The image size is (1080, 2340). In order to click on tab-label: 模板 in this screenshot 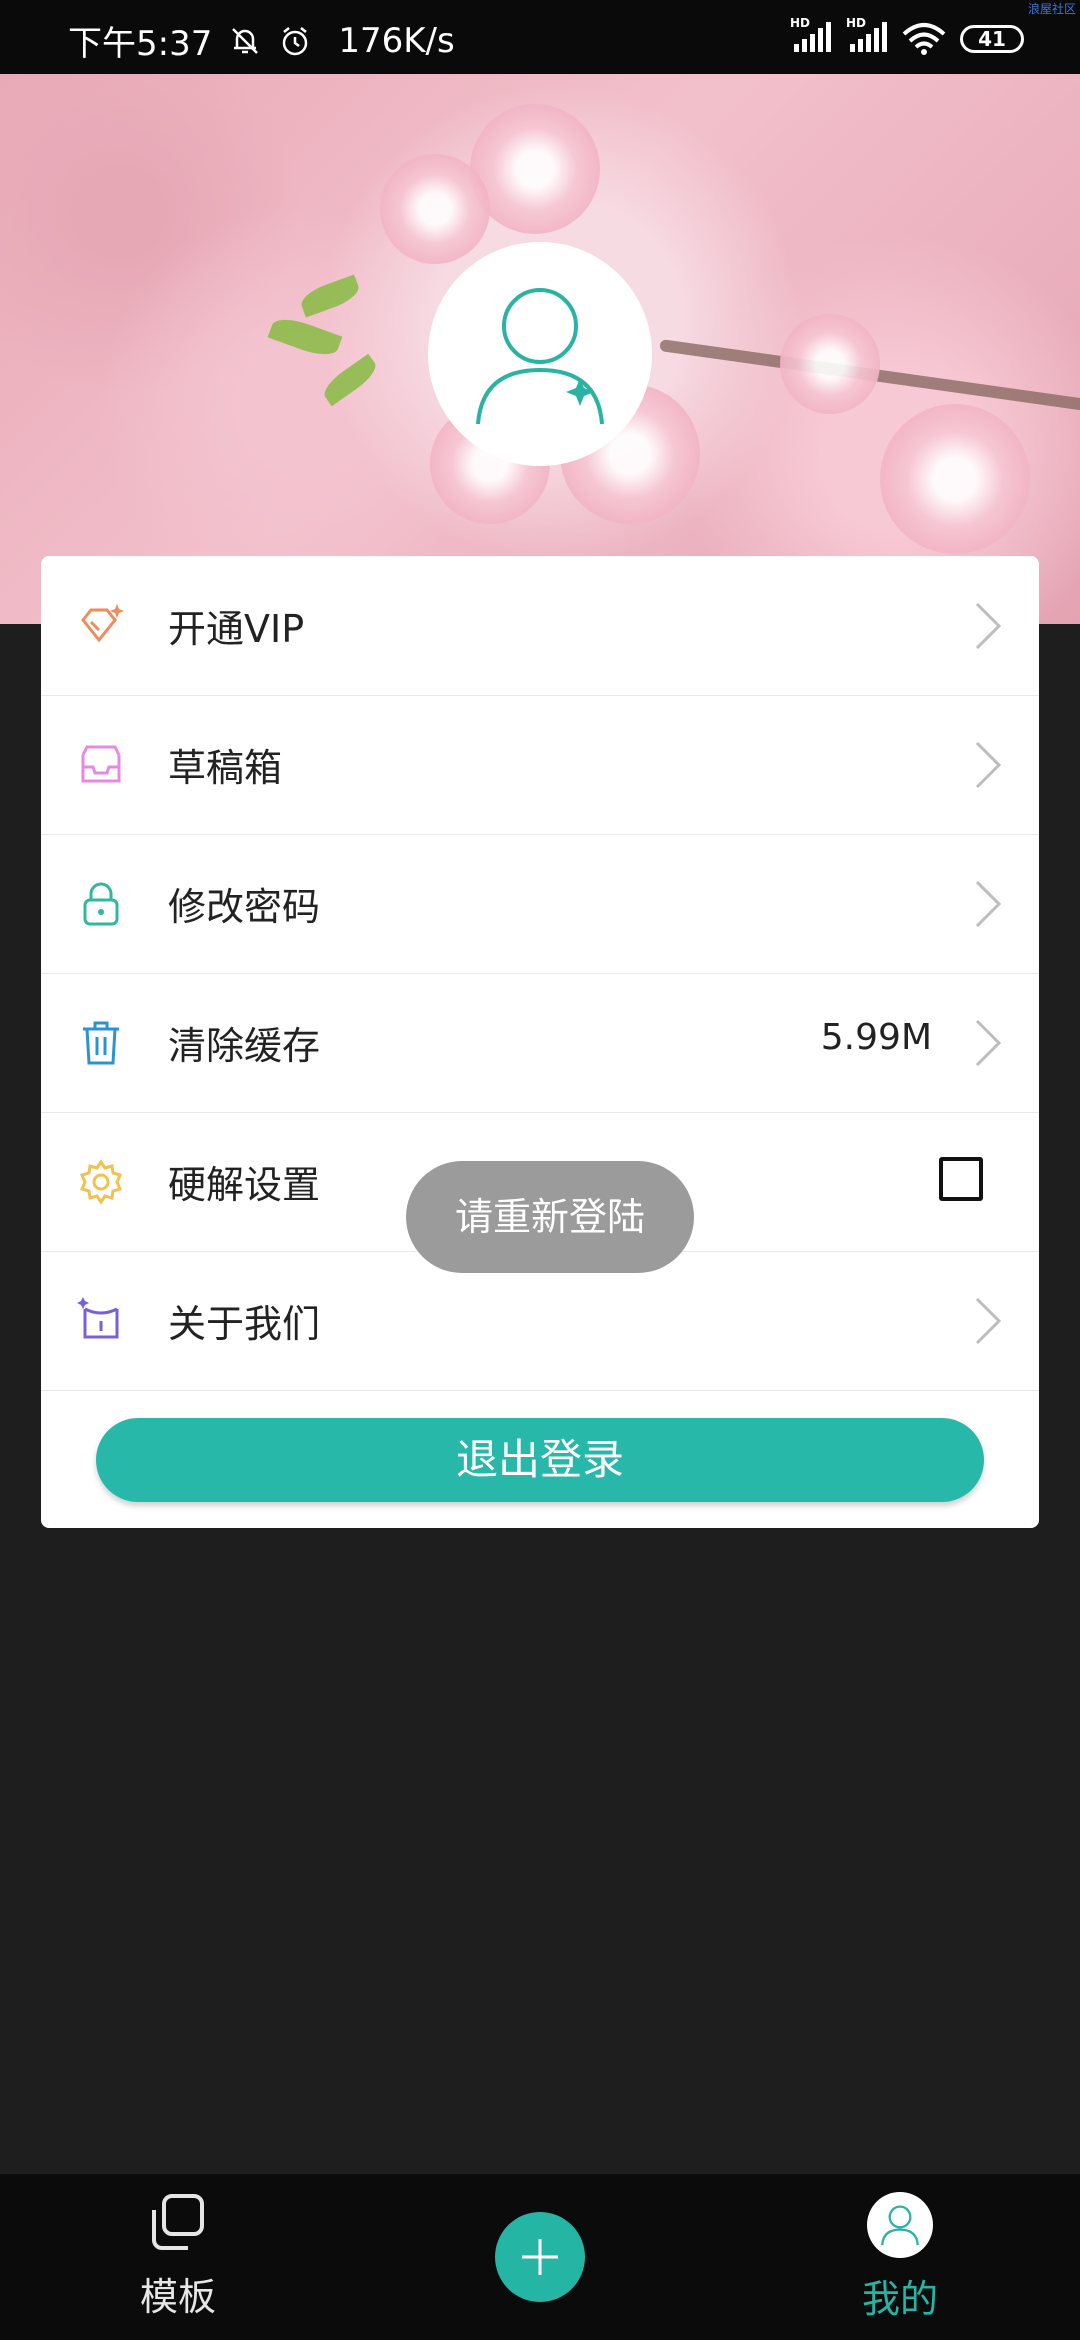, I will do `click(177, 2297)`.